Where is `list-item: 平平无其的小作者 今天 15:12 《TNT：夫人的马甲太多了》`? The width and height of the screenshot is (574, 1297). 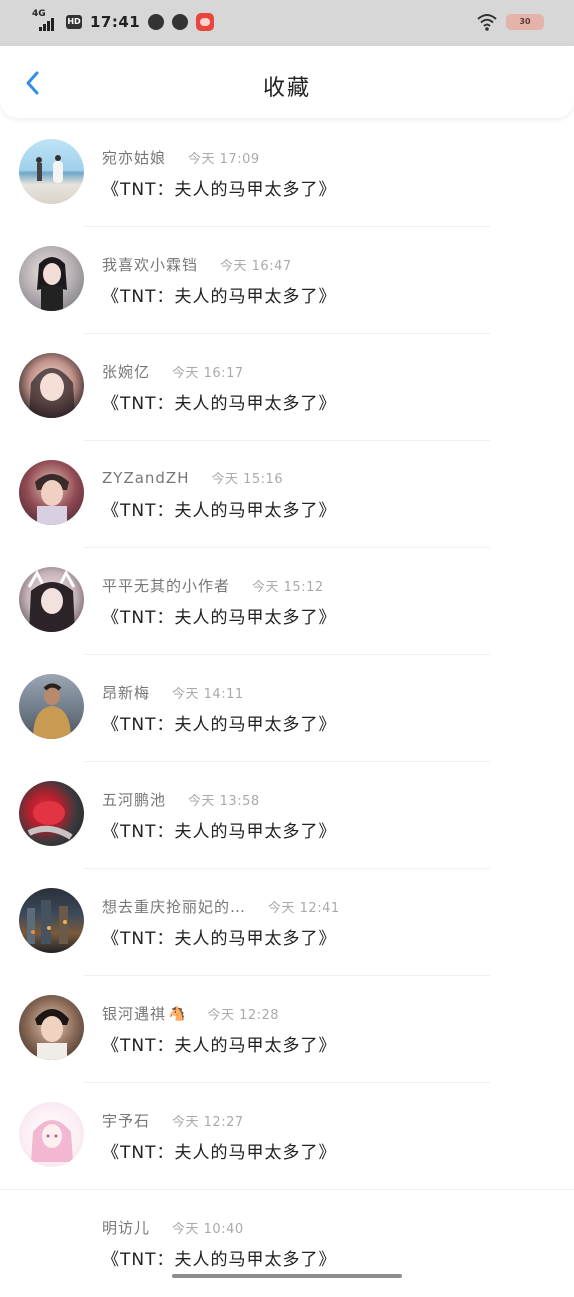
list-item: 平平无其的小作者 今天 15:12 《TNT：夫人的马甲太多了》 is located at coordinates (287, 601).